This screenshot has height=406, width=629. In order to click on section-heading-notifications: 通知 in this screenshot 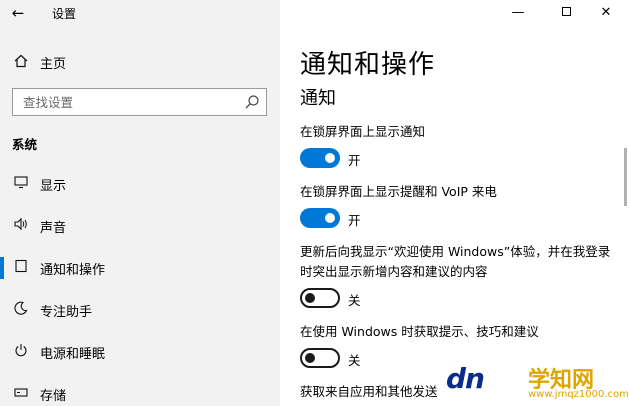, I will do `click(318, 98)`.